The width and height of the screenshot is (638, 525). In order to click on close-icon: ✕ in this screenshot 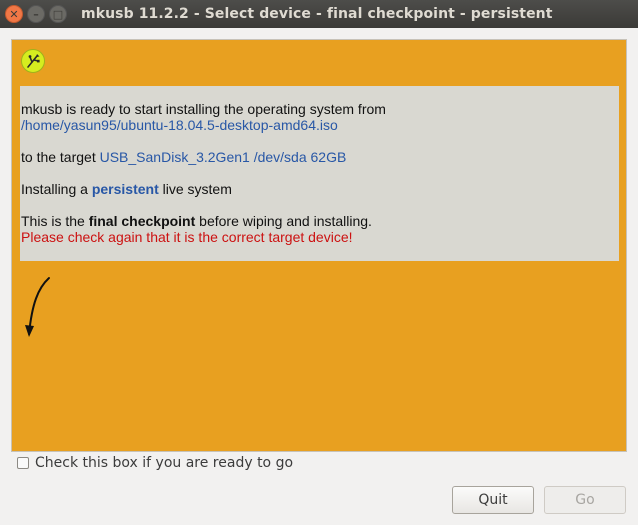, I will do `click(14, 14)`.